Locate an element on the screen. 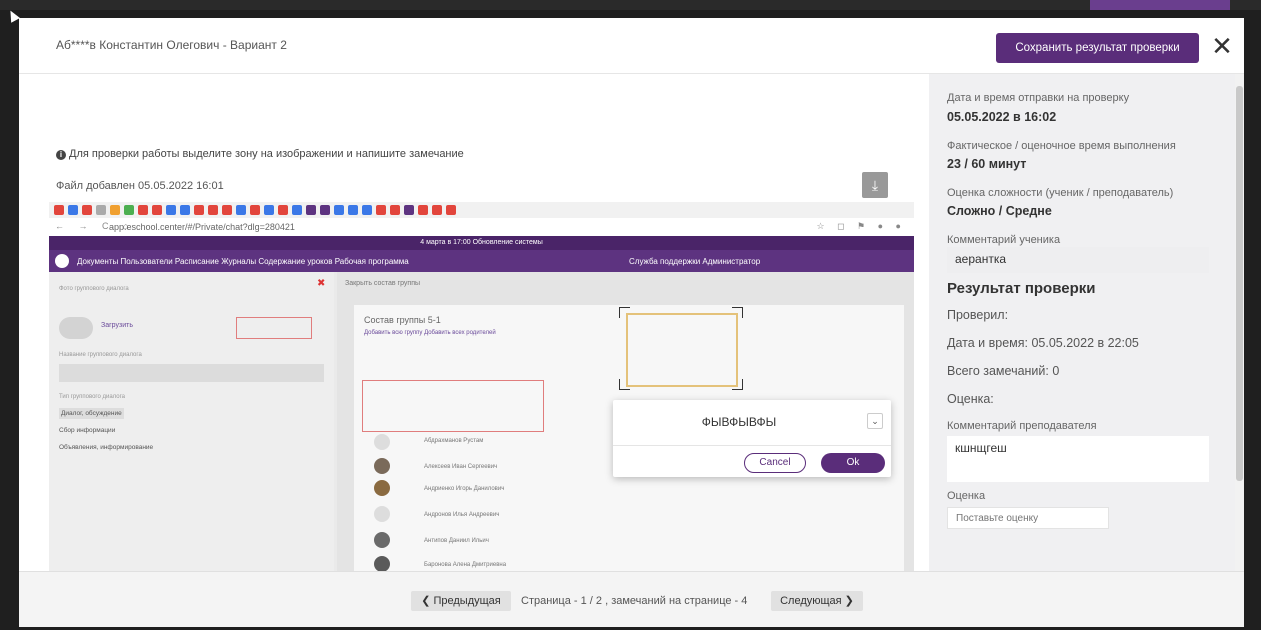 This screenshot has width=1261, height=630. app-logo is located at coordinates (62, 261).